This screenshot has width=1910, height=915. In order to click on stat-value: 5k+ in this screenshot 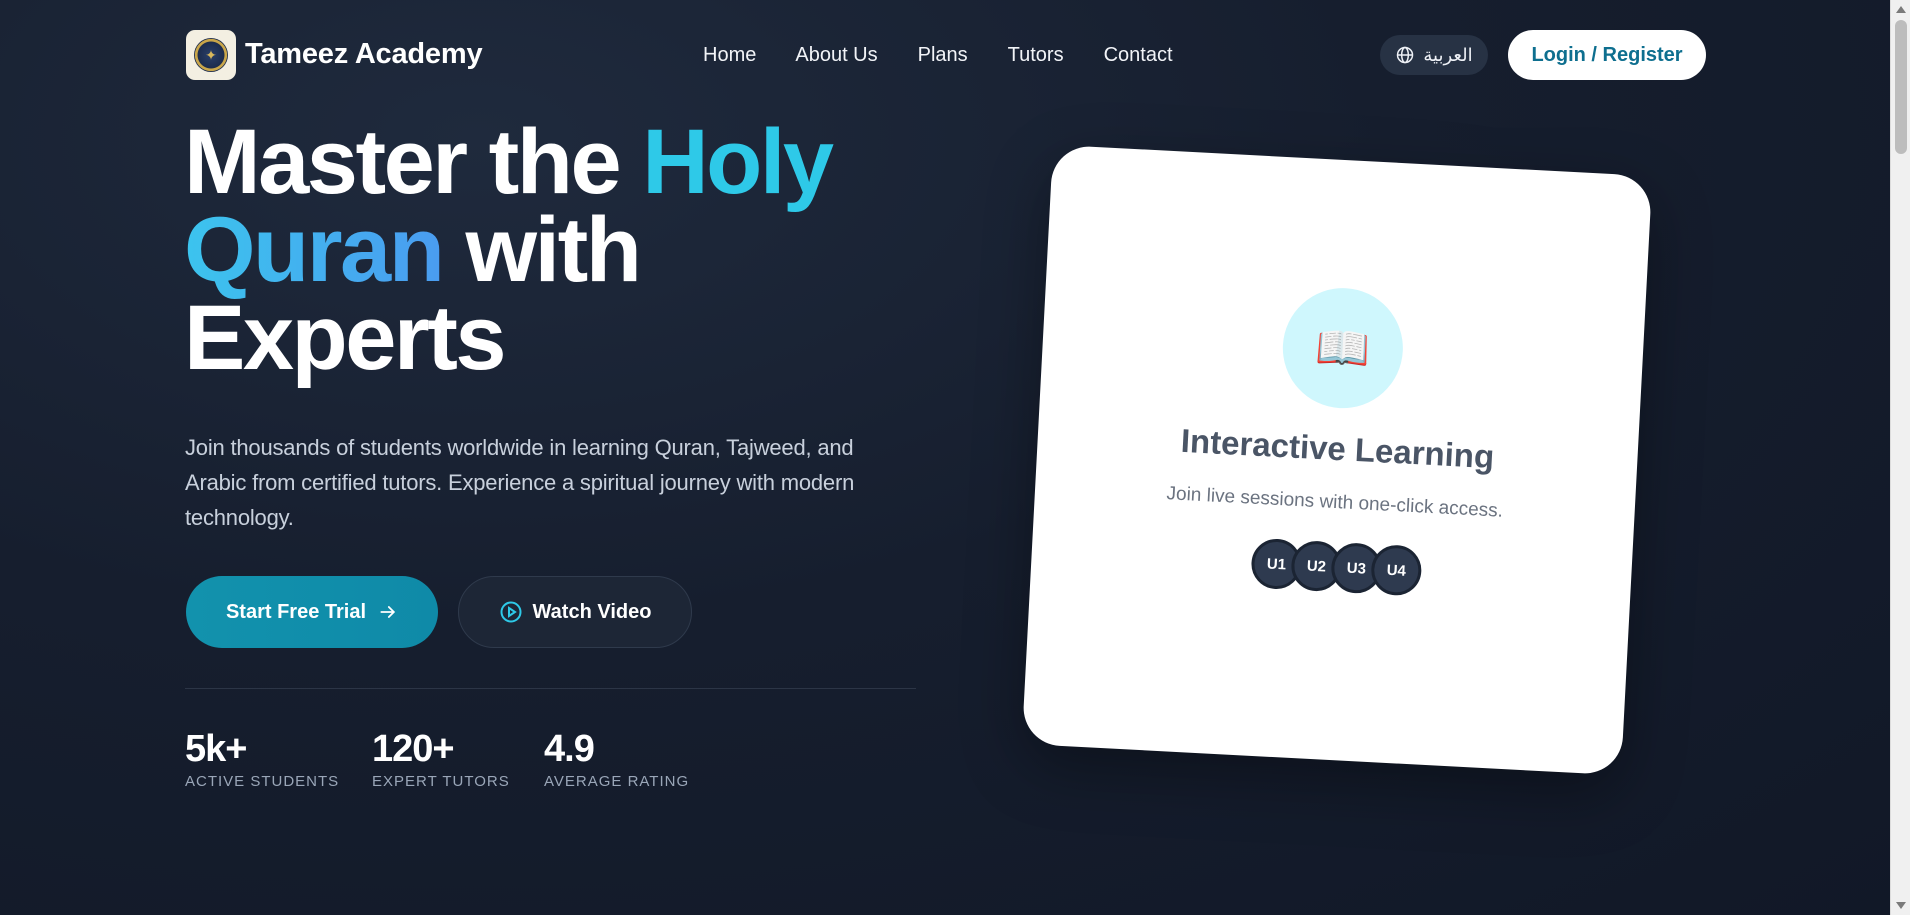, I will do `click(216, 749)`.